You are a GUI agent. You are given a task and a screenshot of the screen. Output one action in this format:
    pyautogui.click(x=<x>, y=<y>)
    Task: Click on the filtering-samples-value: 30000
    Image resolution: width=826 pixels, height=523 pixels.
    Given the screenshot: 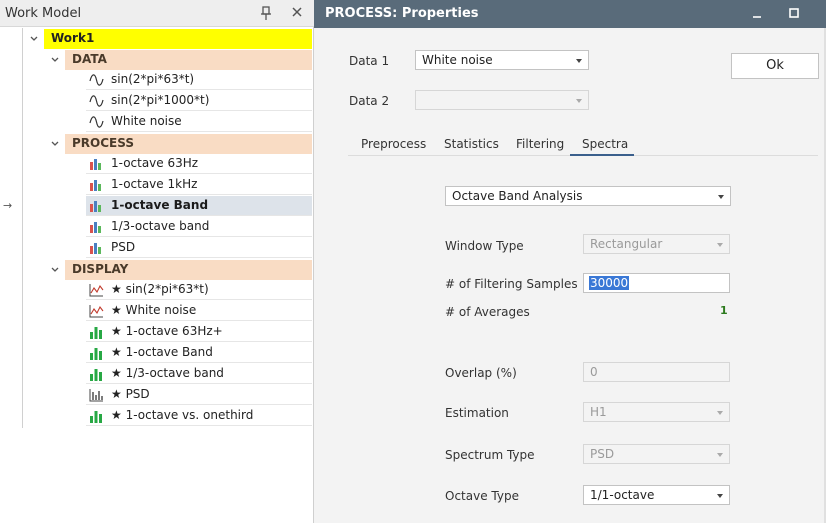 What is the action you would take?
    pyautogui.click(x=609, y=283)
    